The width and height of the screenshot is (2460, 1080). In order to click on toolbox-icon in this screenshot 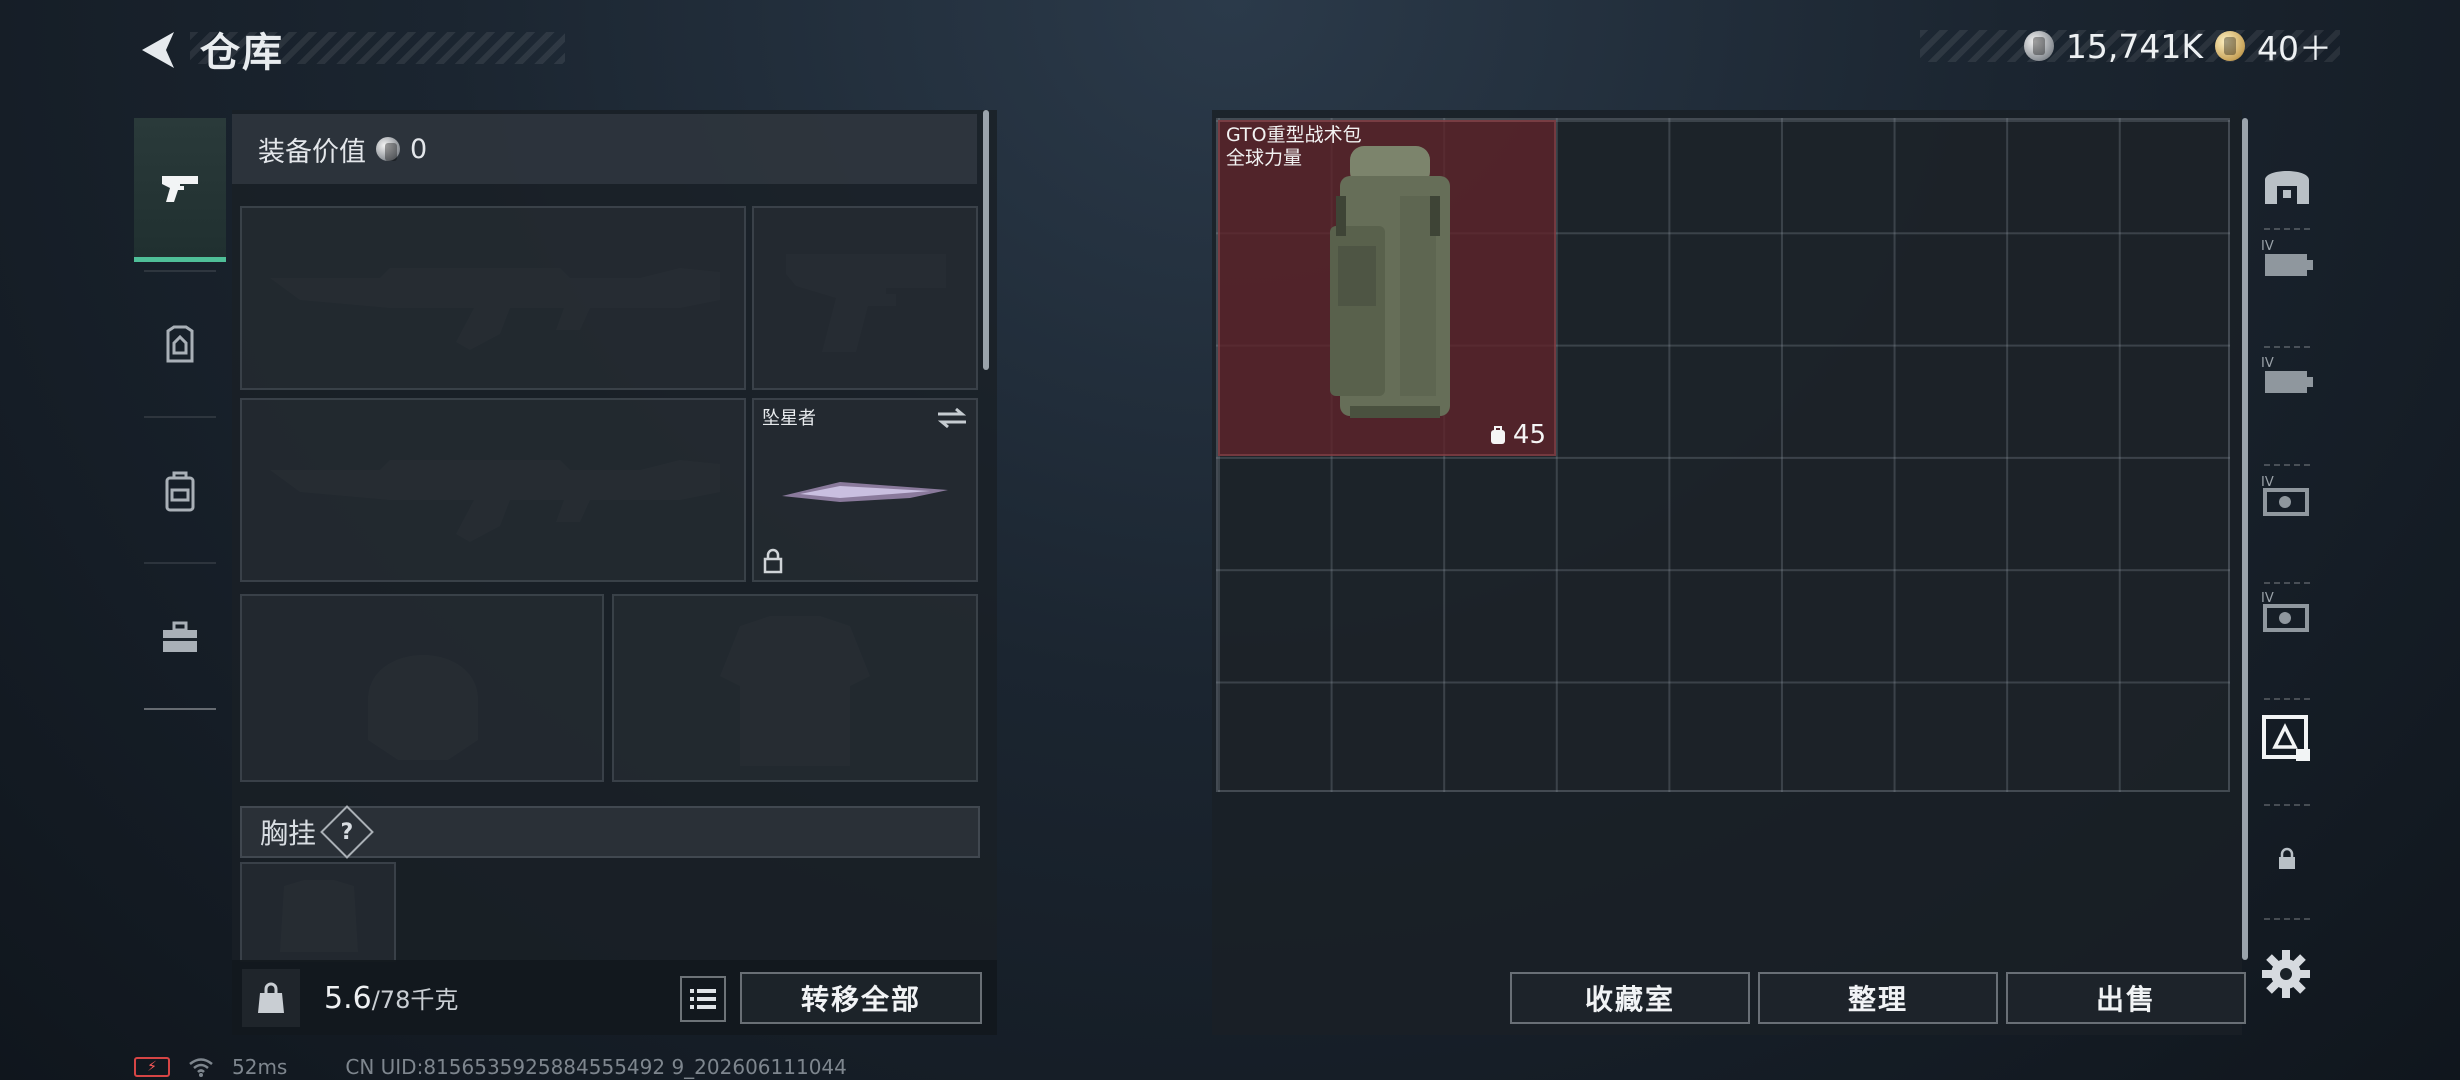, I will do `click(180, 636)`.